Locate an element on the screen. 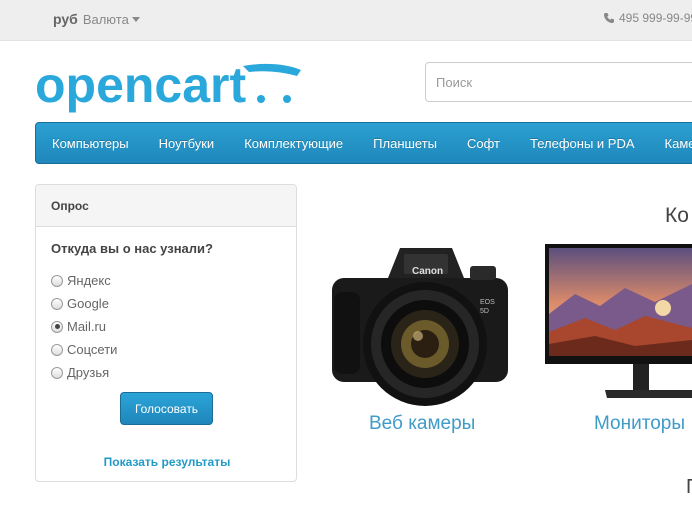 The width and height of the screenshot is (692, 513). poll-option-label: Google is located at coordinates (88, 303).